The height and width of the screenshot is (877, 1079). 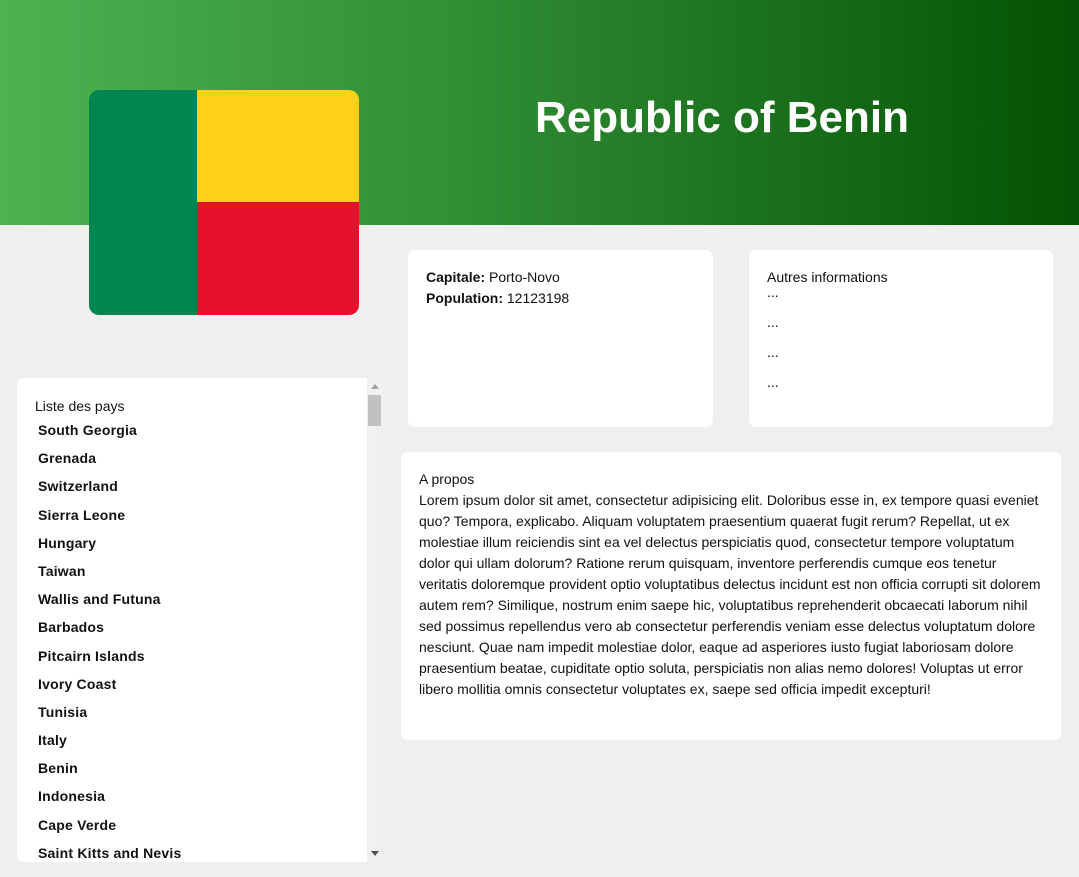 What do you see at coordinates (109, 688) in the screenshot?
I see `country-item: Ivory Coast` at bounding box center [109, 688].